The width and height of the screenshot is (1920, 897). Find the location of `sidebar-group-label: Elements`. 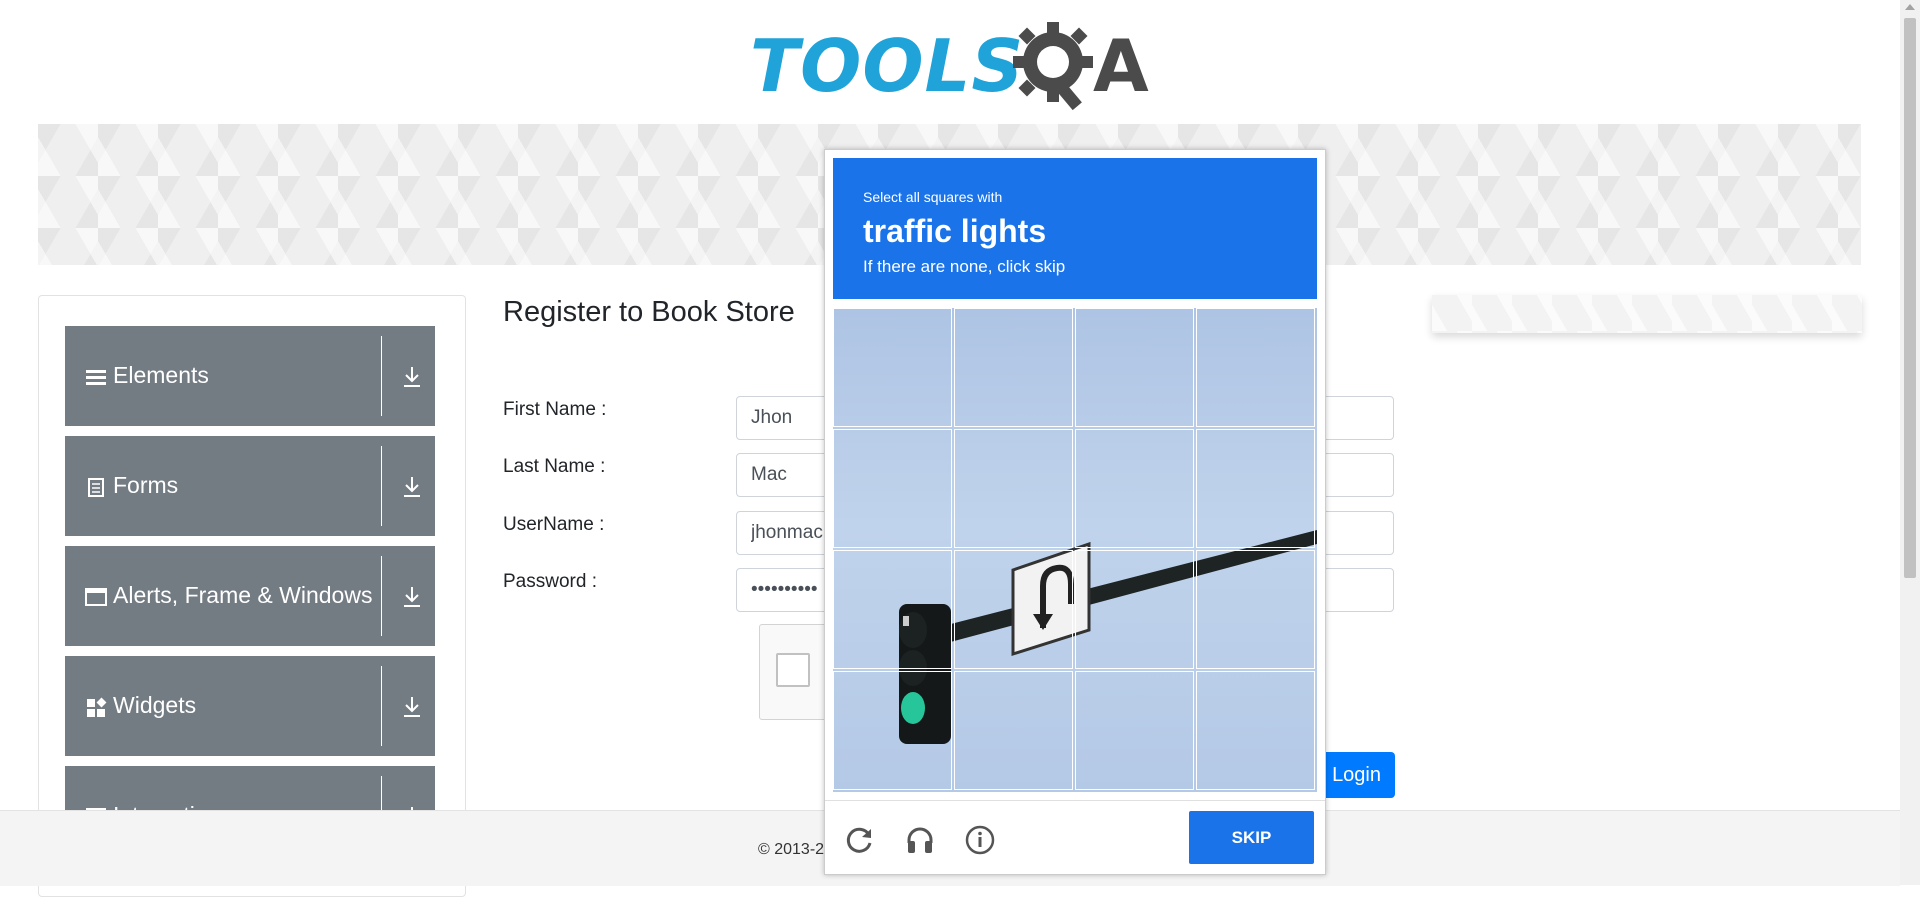

sidebar-group-label: Elements is located at coordinates (161, 375).